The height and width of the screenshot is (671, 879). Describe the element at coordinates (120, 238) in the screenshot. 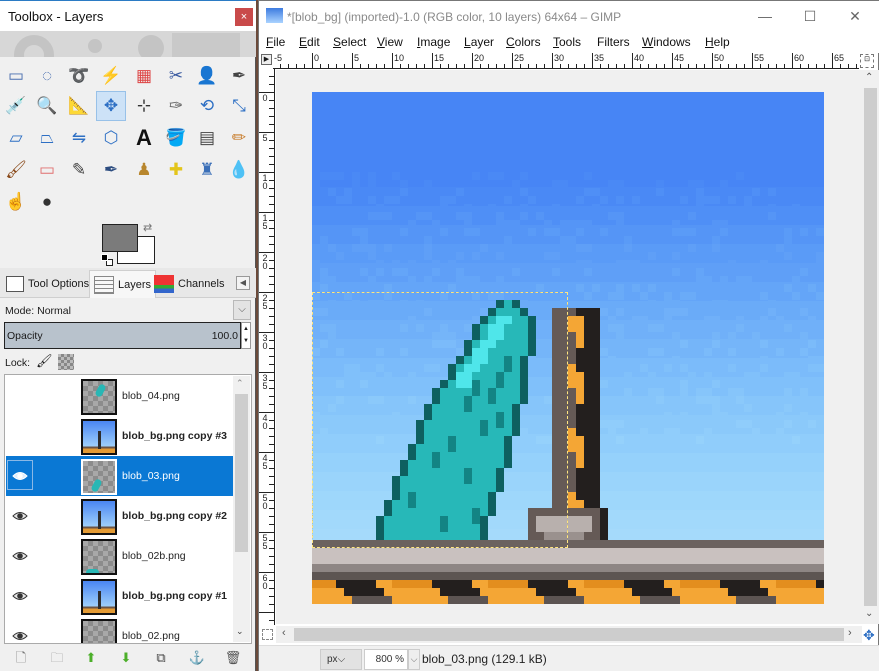

I see `foreground-color-swatch` at that location.